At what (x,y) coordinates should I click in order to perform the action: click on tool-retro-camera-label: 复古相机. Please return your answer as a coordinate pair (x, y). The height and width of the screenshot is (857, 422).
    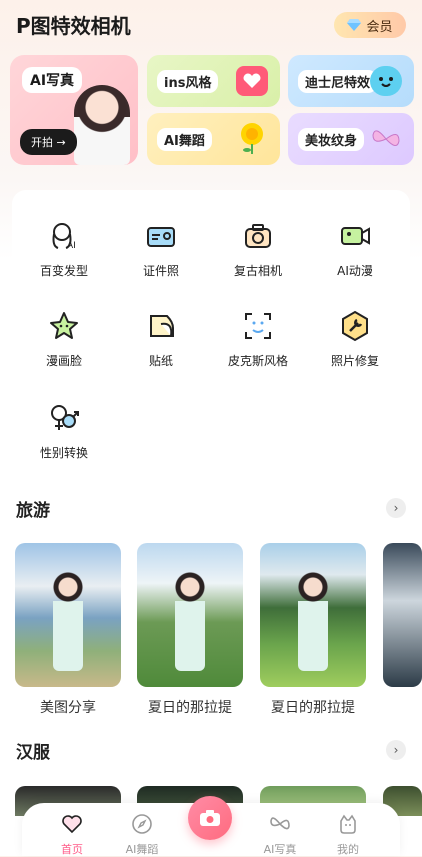
    Looking at the image, I should click on (257, 271).